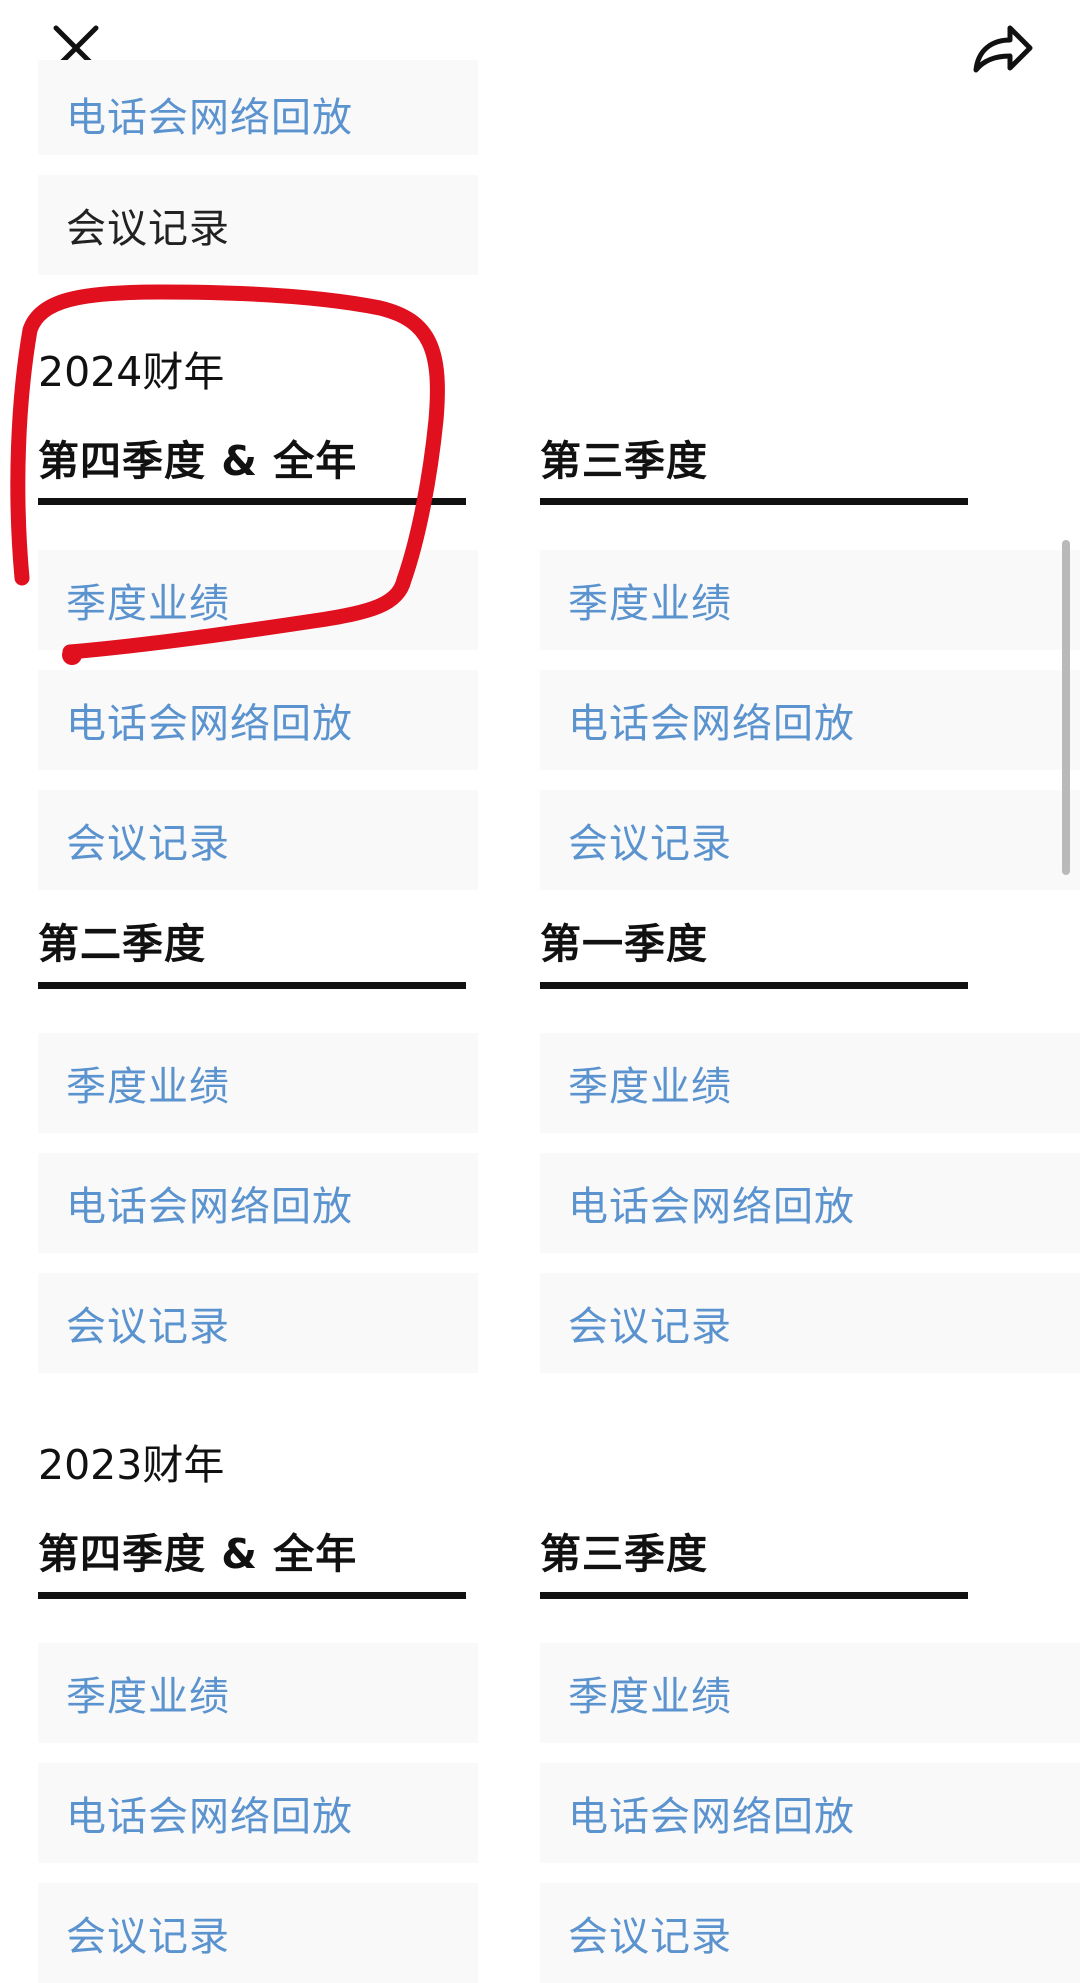  I want to click on tab-q1-fy2024: 第一季度, so click(624, 940).